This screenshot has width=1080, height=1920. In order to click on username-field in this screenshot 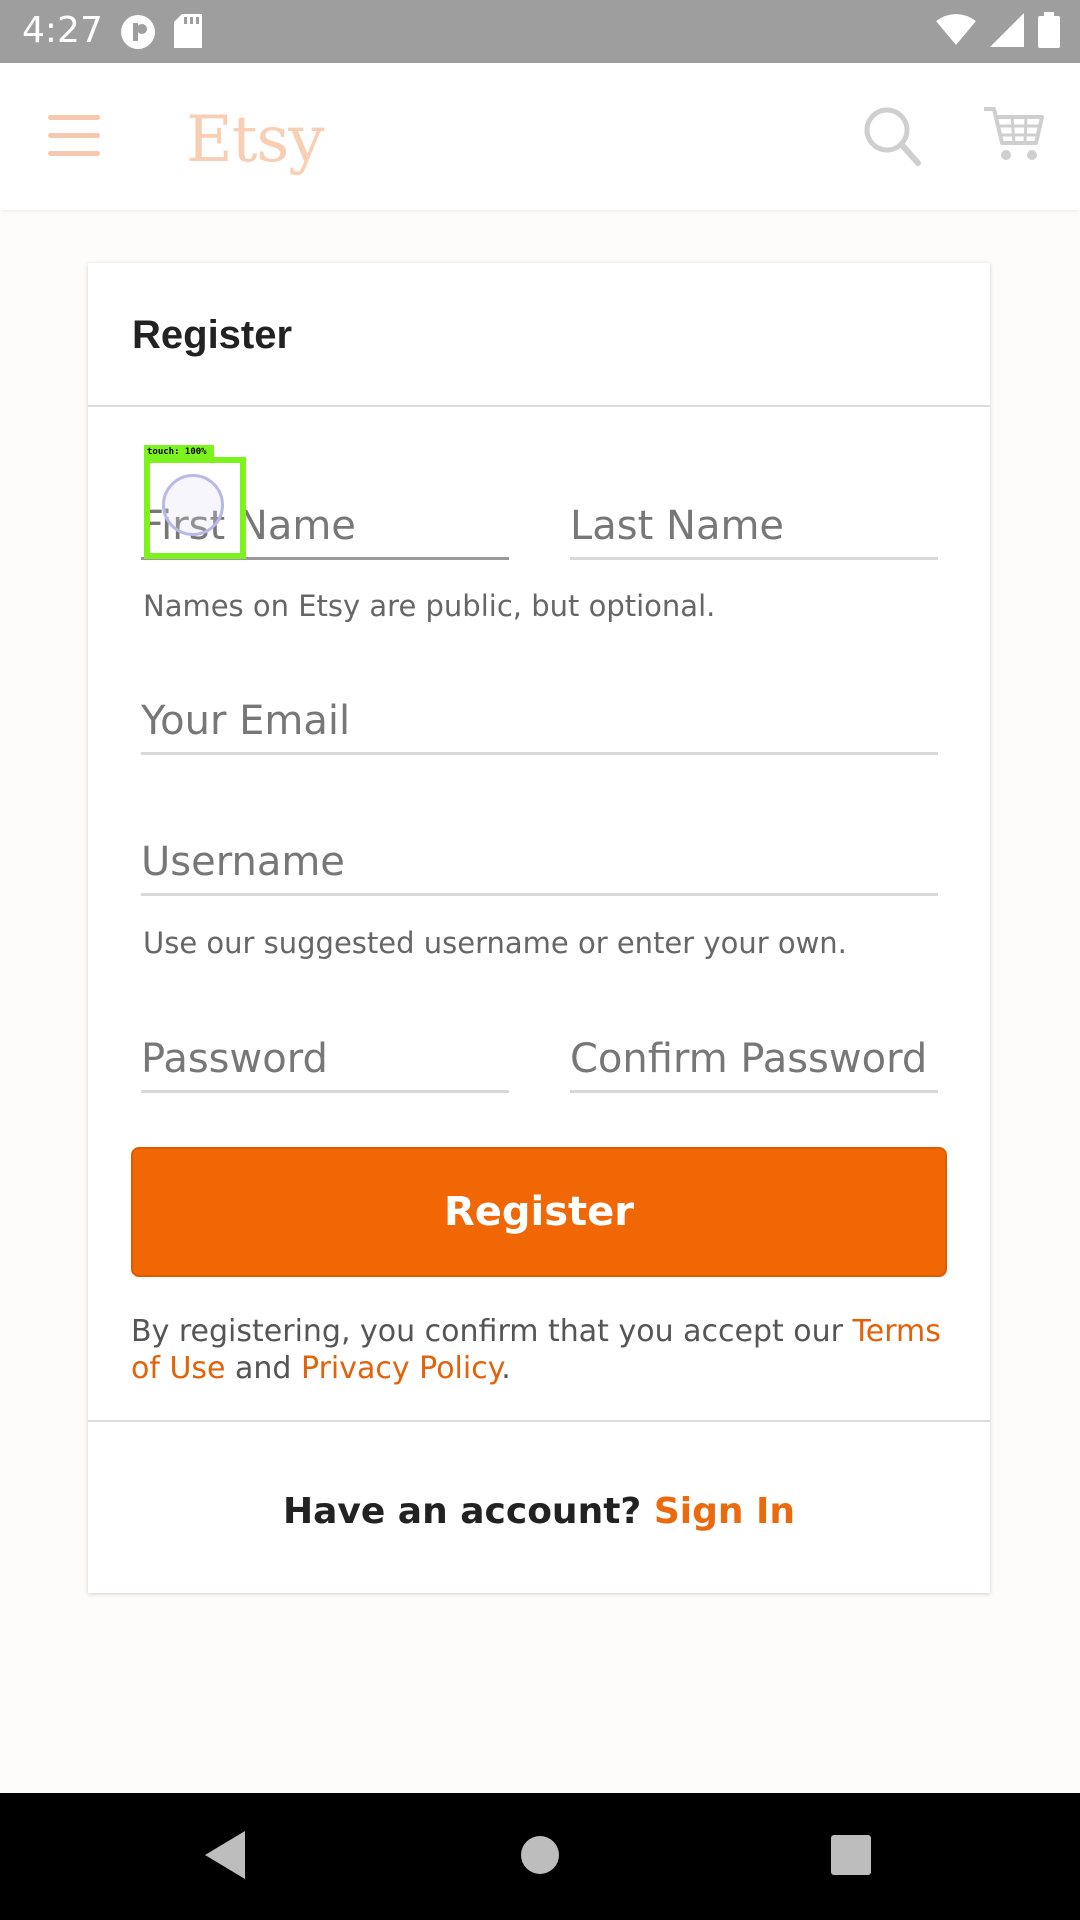, I will do `click(539, 867)`.